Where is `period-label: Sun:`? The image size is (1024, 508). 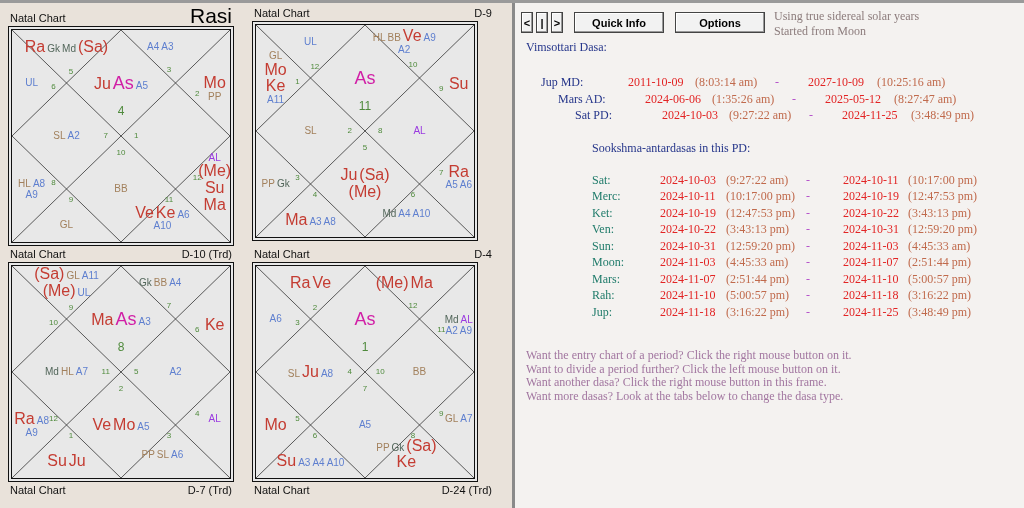
period-label: Sun: is located at coordinates (626, 245).